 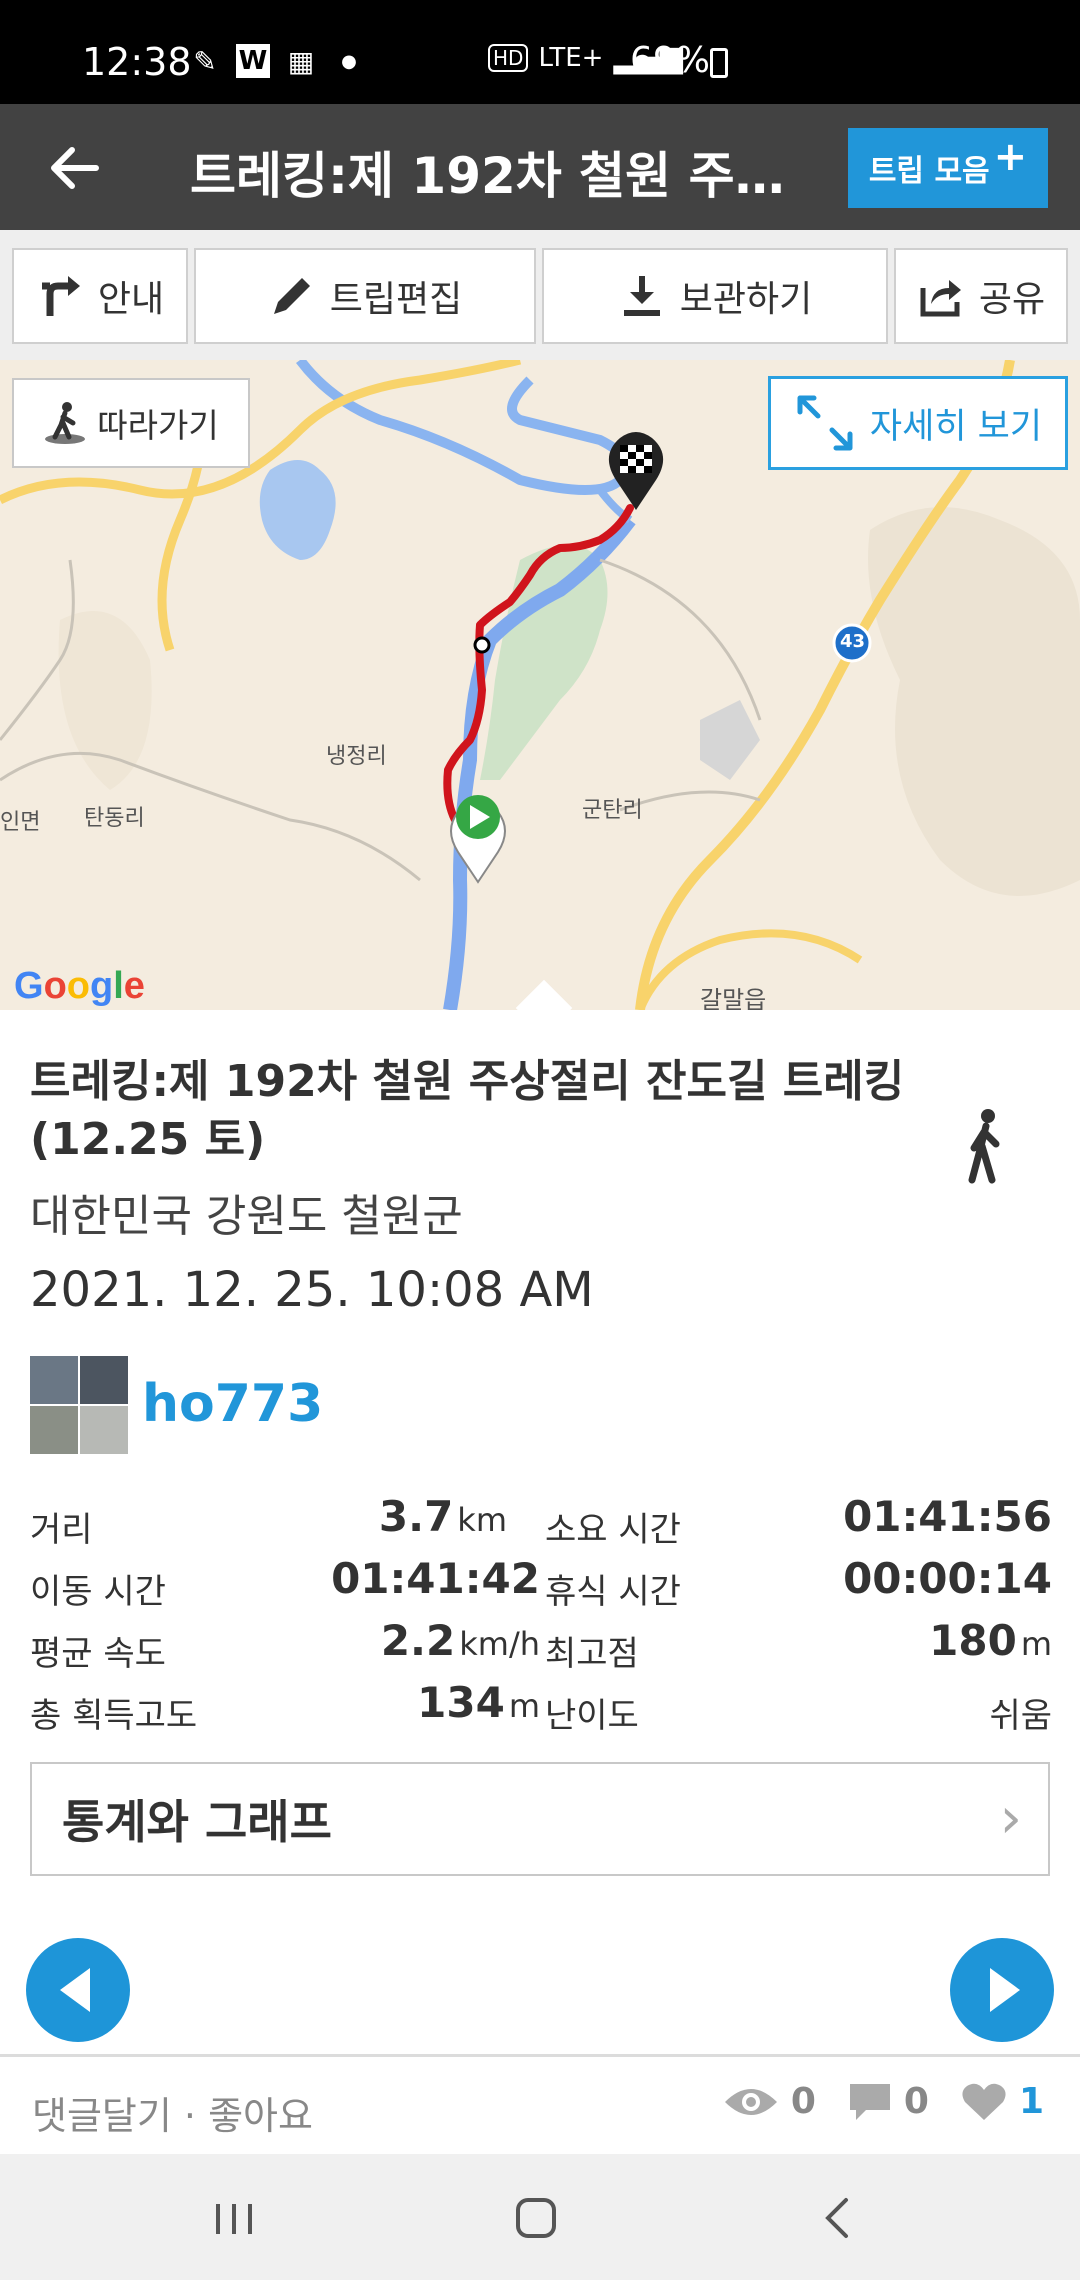 I want to click on stat-label: 최고점, so click(x=592, y=1654).